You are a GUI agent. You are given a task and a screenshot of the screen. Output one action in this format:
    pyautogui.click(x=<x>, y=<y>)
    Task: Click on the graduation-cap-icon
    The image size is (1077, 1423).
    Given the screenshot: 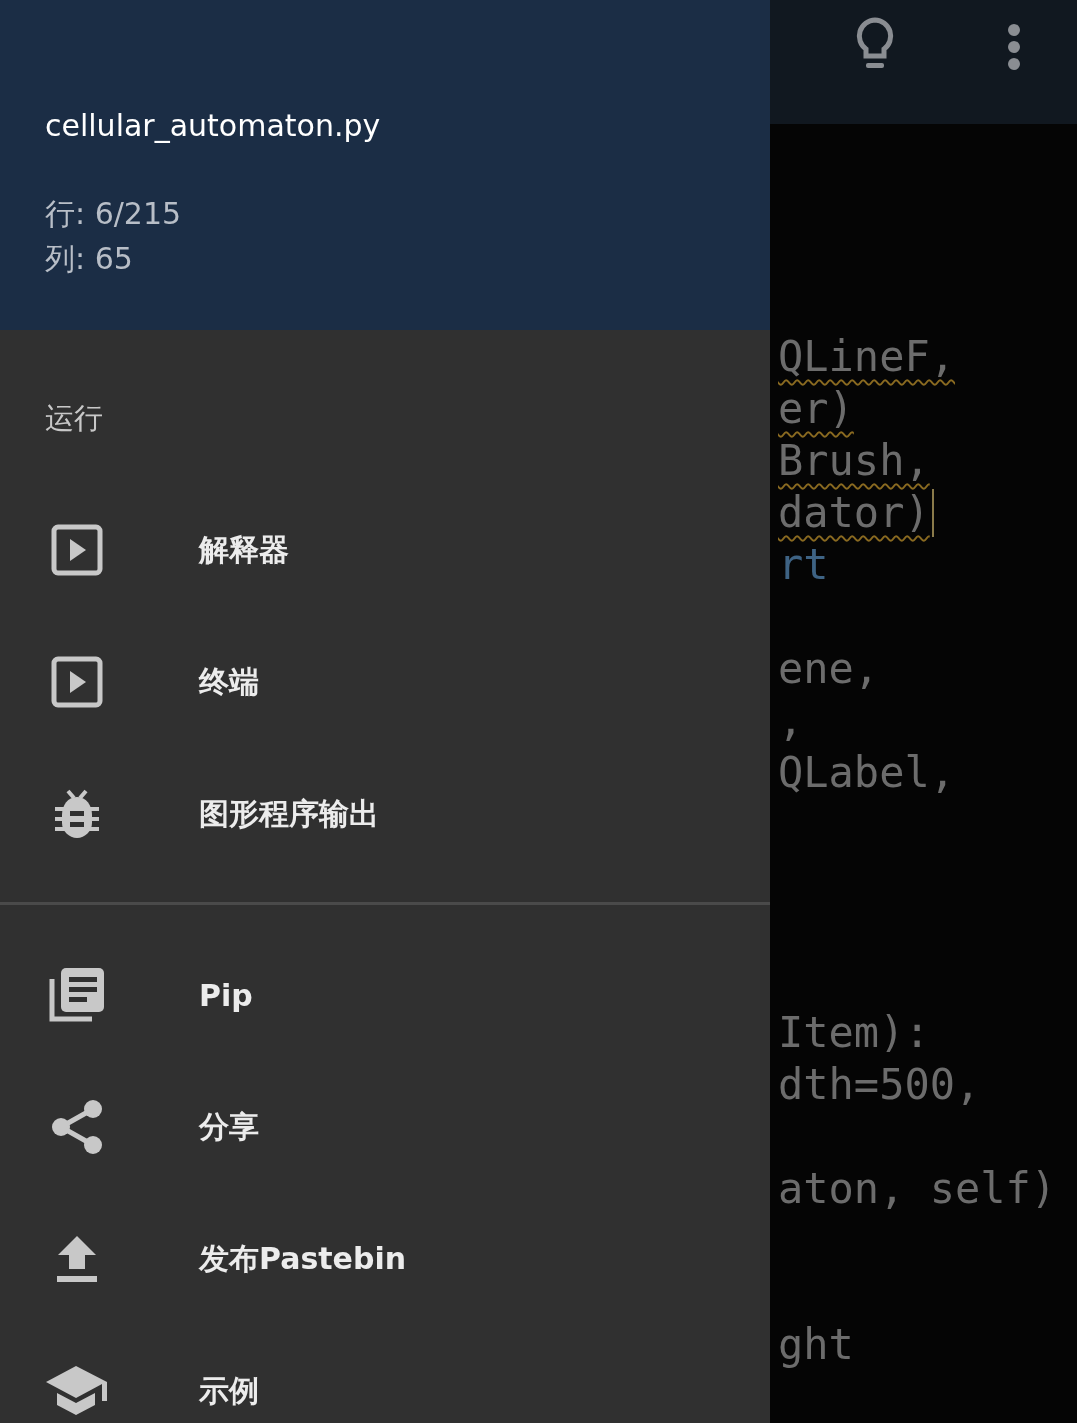 What is the action you would take?
    pyautogui.click(x=77, y=1391)
    